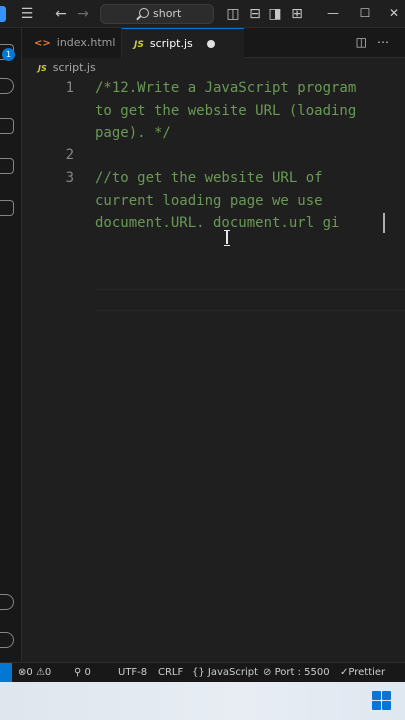 The image size is (405, 720). Describe the element at coordinates (267, 672) in the screenshot. I see `radio-tower-icon: ⊘` at that location.